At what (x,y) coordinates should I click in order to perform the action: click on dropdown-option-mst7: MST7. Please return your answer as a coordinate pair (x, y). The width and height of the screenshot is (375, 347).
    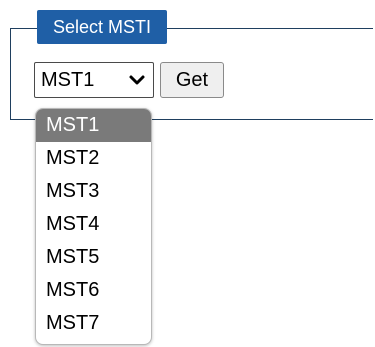
    Looking at the image, I should click on (93, 323).